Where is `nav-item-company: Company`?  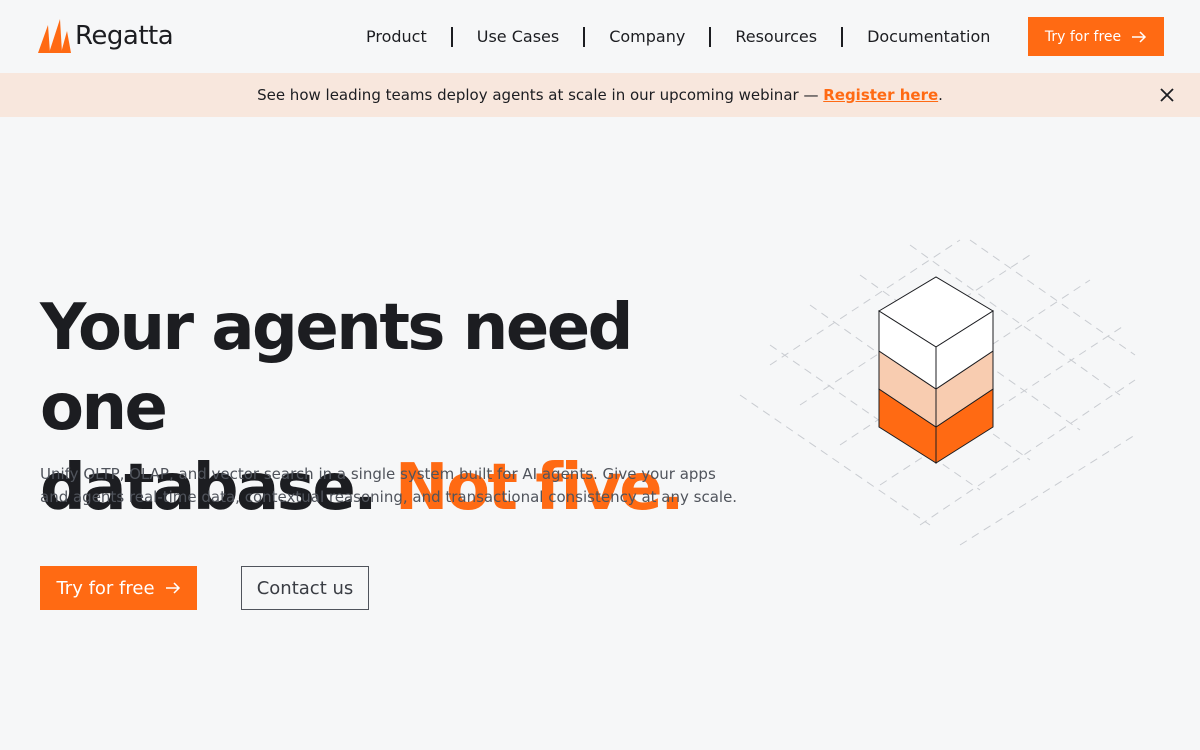
nav-item-company: Company is located at coordinates (647, 37).